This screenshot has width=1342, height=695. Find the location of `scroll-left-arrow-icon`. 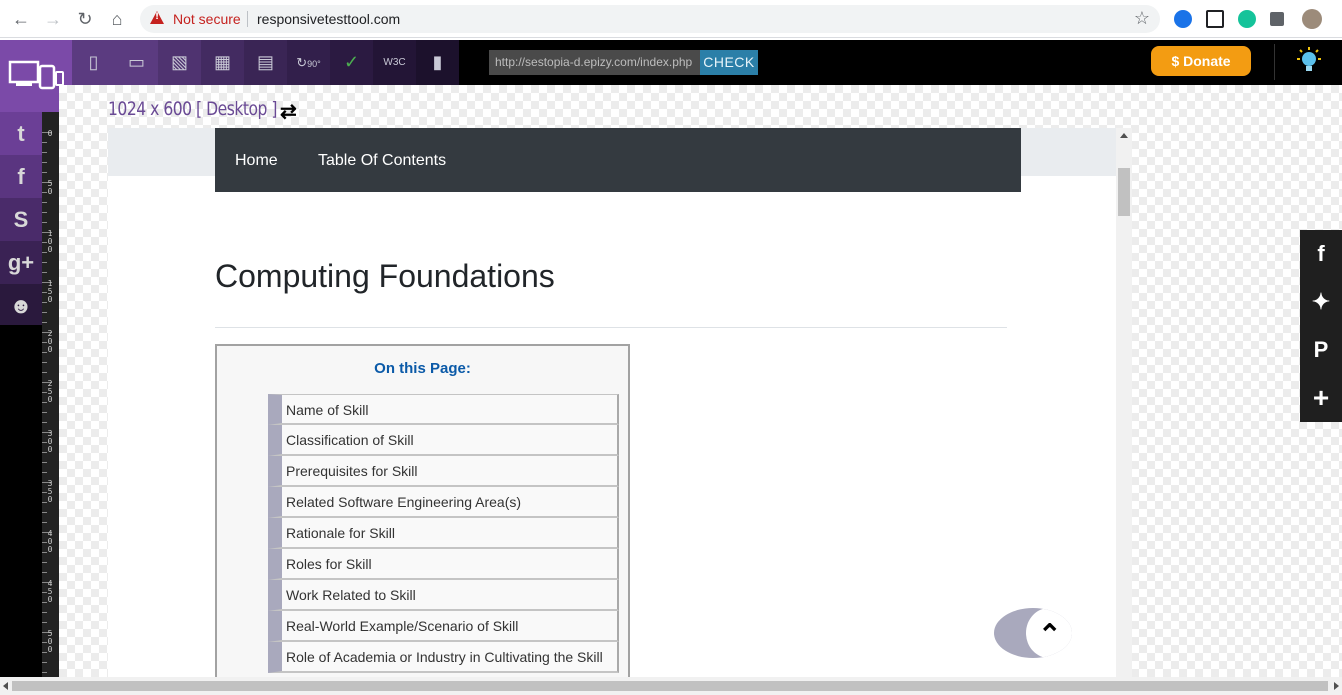

scroll-left-arrow-icon is located at coordinates (5, 686).